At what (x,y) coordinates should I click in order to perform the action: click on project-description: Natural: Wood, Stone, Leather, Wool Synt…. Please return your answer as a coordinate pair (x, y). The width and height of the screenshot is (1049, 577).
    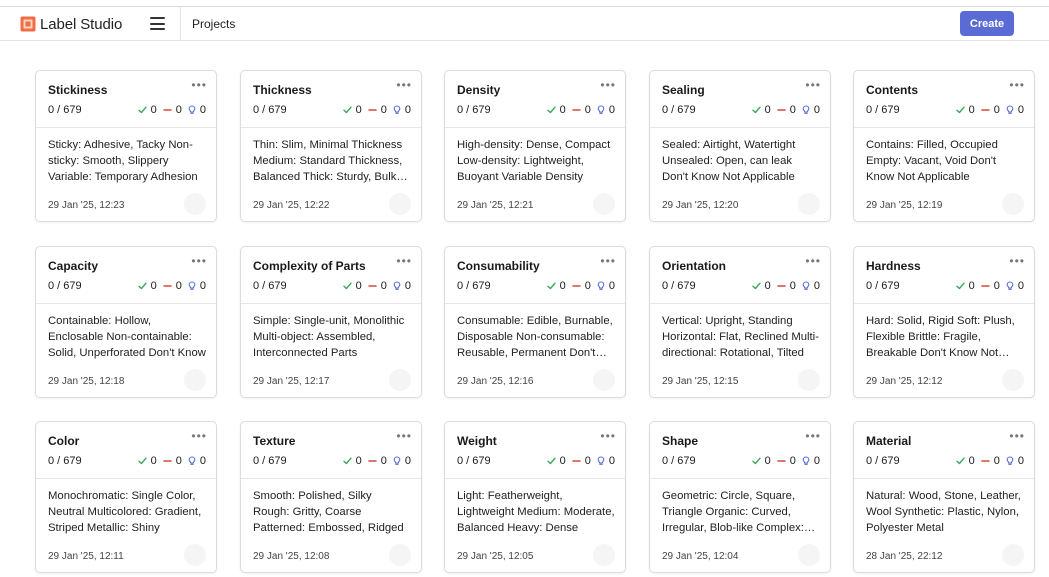
    Looking at the image, I should click on (943, 512).